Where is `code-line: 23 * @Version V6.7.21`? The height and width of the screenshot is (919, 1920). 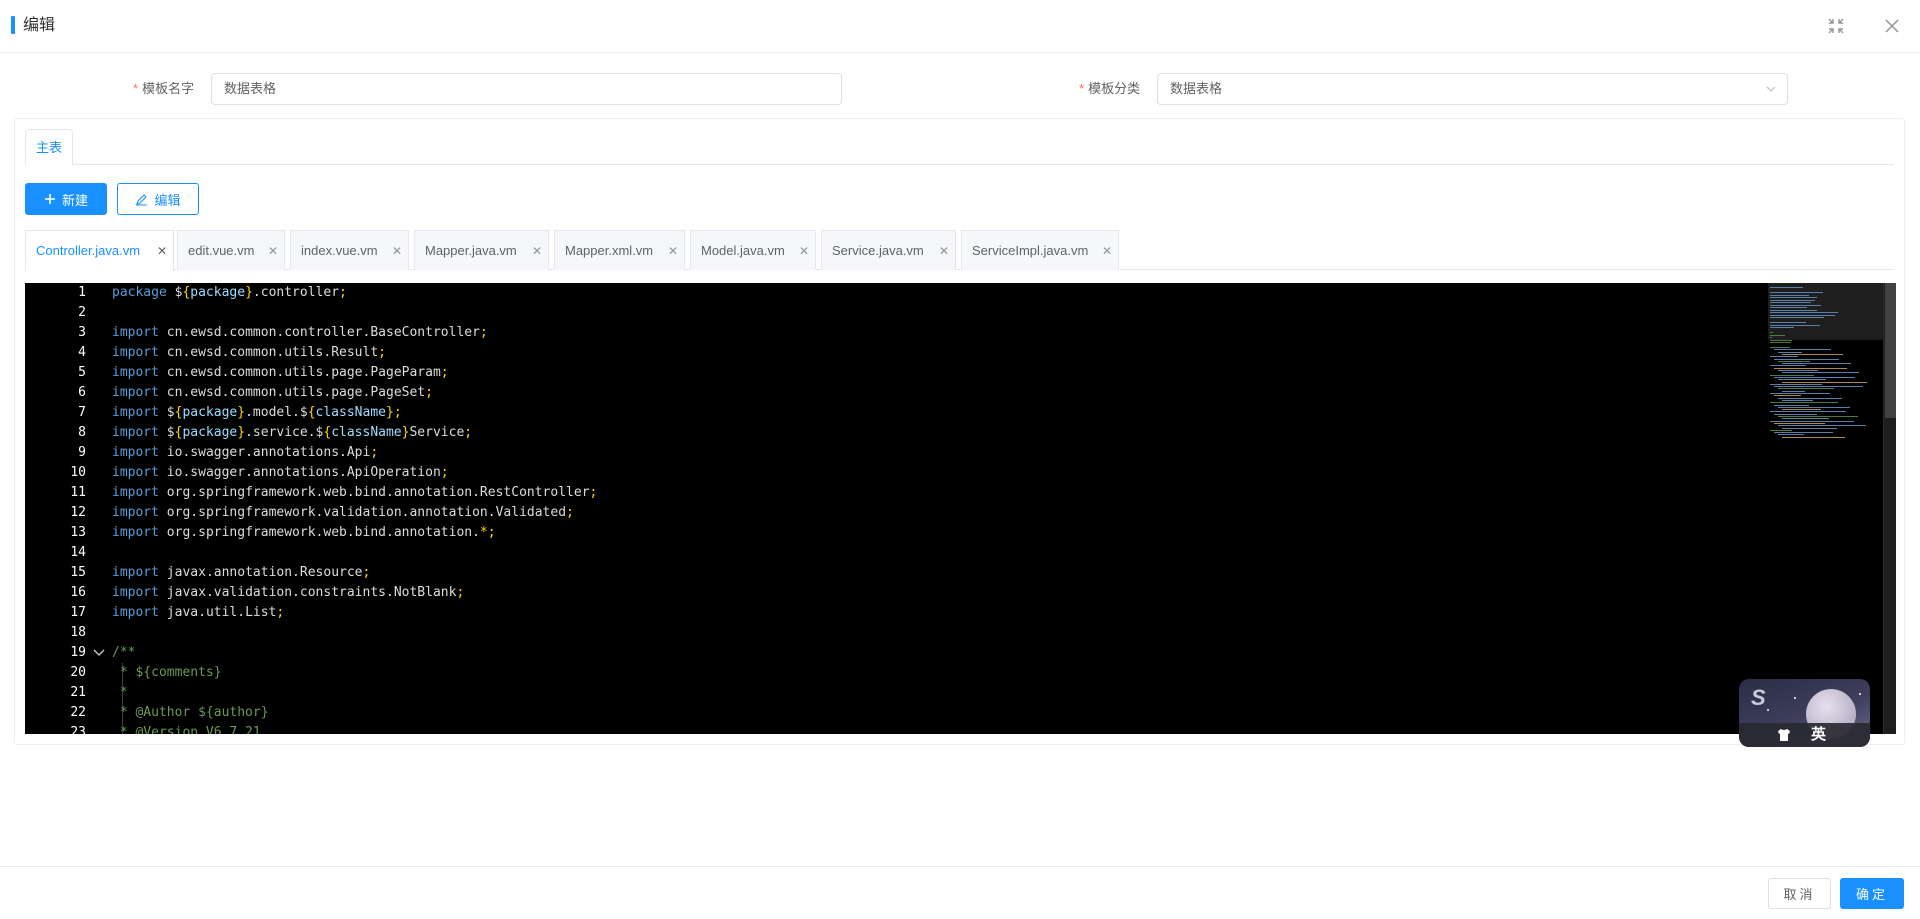
code-line: 23 * @Version V6.7.21 is located at coordinates (925, 728).